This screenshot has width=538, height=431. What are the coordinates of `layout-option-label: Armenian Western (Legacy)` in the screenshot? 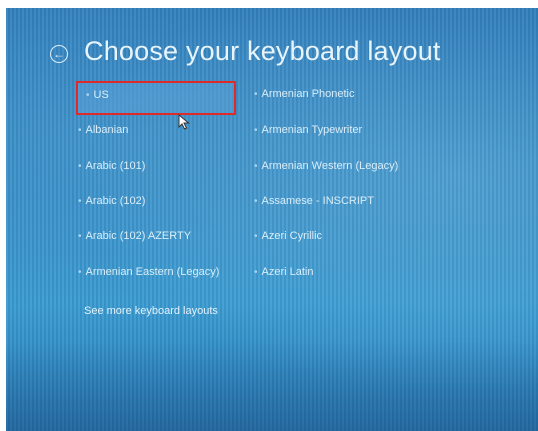 It's located at (330, 166).